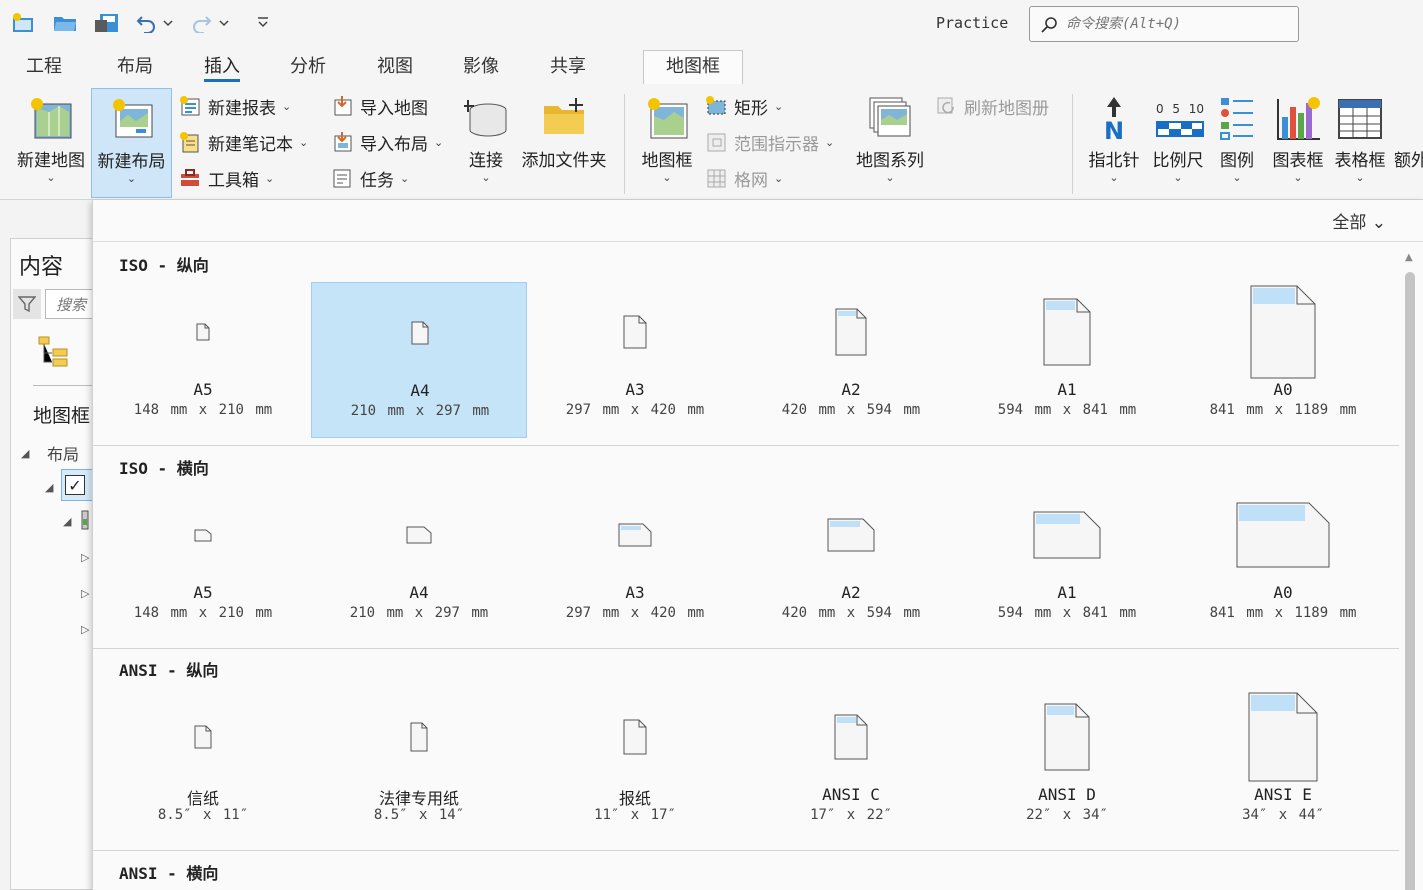 This screenshot has width=1423, height=890. Describe the element at coordinates (44, 68) in the screenshot. I see `tab-project: 工程` at that location.